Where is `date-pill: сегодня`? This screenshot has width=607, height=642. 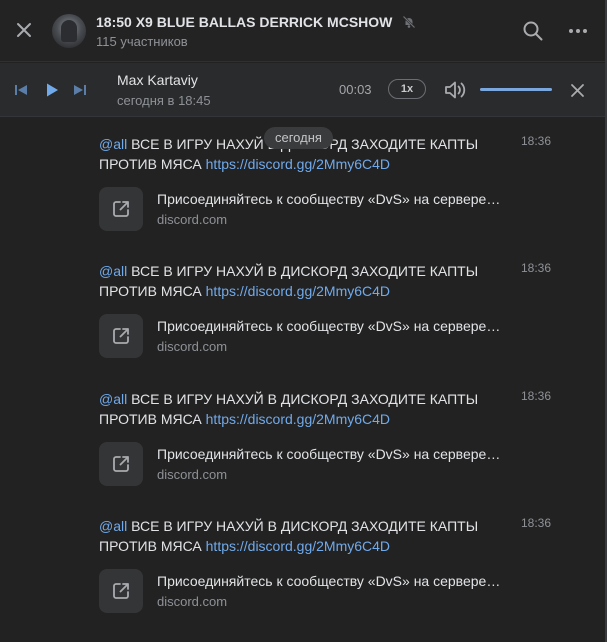
date-pill: сегодня is located at coordinates (298, 138).